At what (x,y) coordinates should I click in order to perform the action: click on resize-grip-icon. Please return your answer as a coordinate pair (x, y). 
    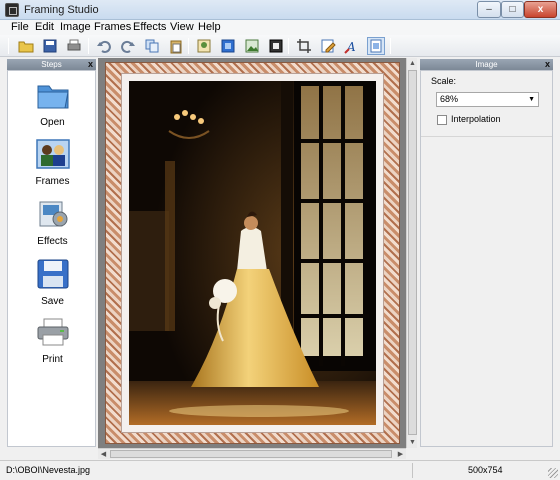
    Looking at the image, I should click on (553, 473).